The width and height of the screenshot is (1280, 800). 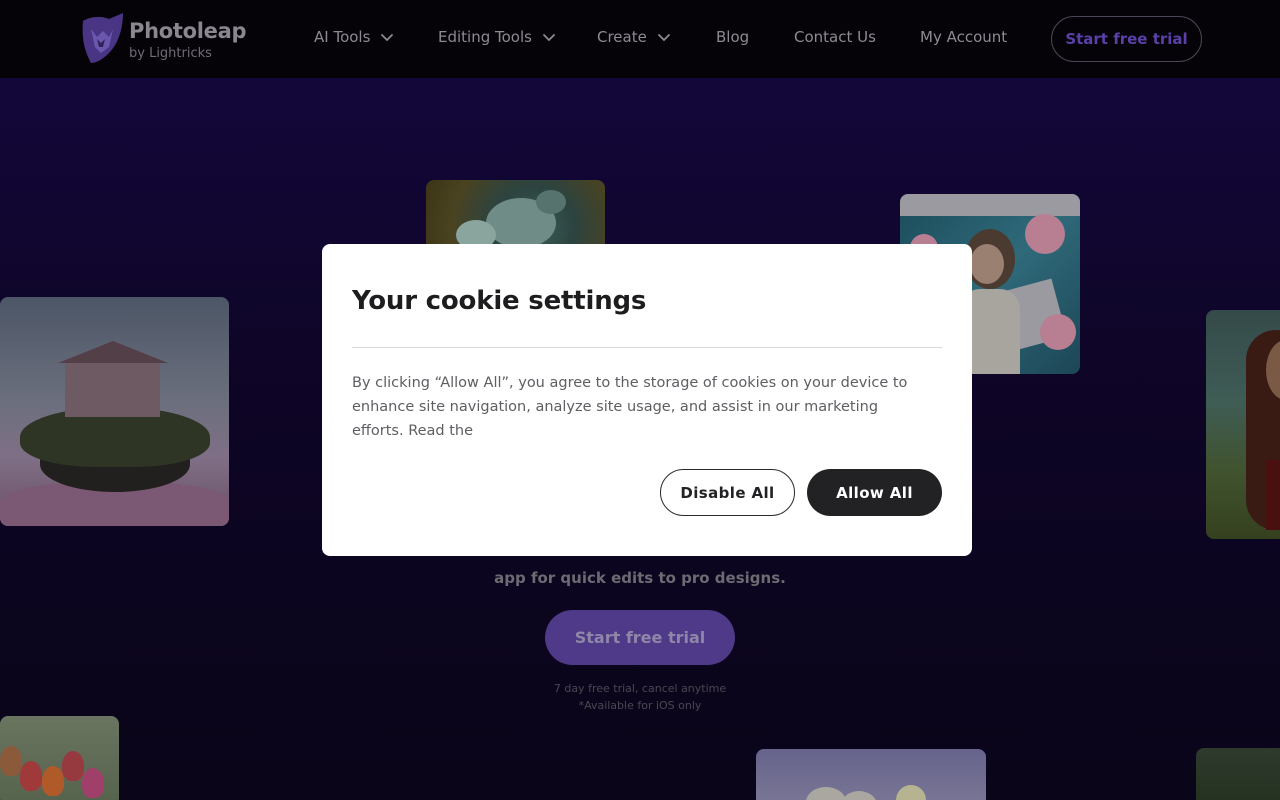 What do you see at coordinates (114, 411) in the screenshot?
I see `floating-house-image` at bounding box center [114, 411].